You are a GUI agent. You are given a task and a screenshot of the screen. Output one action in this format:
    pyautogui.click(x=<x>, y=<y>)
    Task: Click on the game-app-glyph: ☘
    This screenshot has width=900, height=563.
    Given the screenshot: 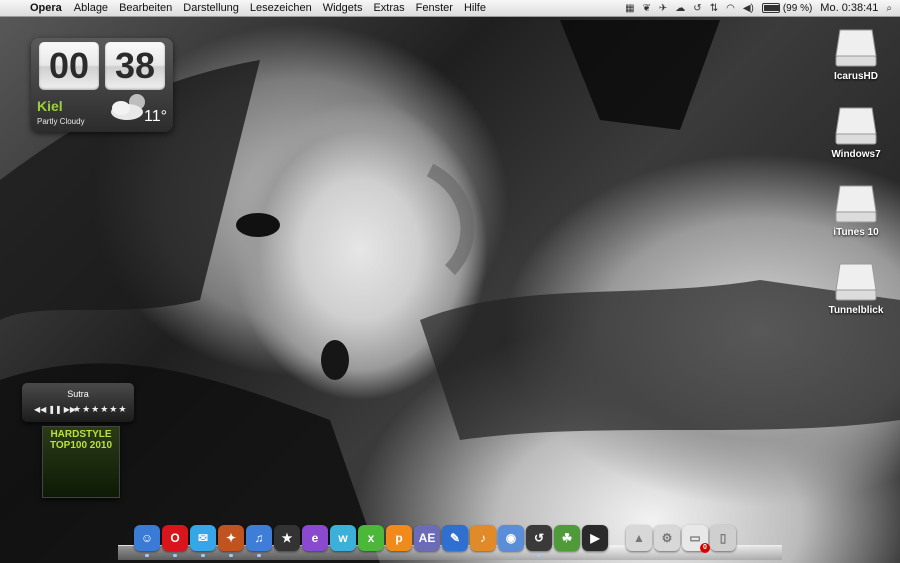 What is the action you would take?
    pyautogui.click(x=567, y=538)
    